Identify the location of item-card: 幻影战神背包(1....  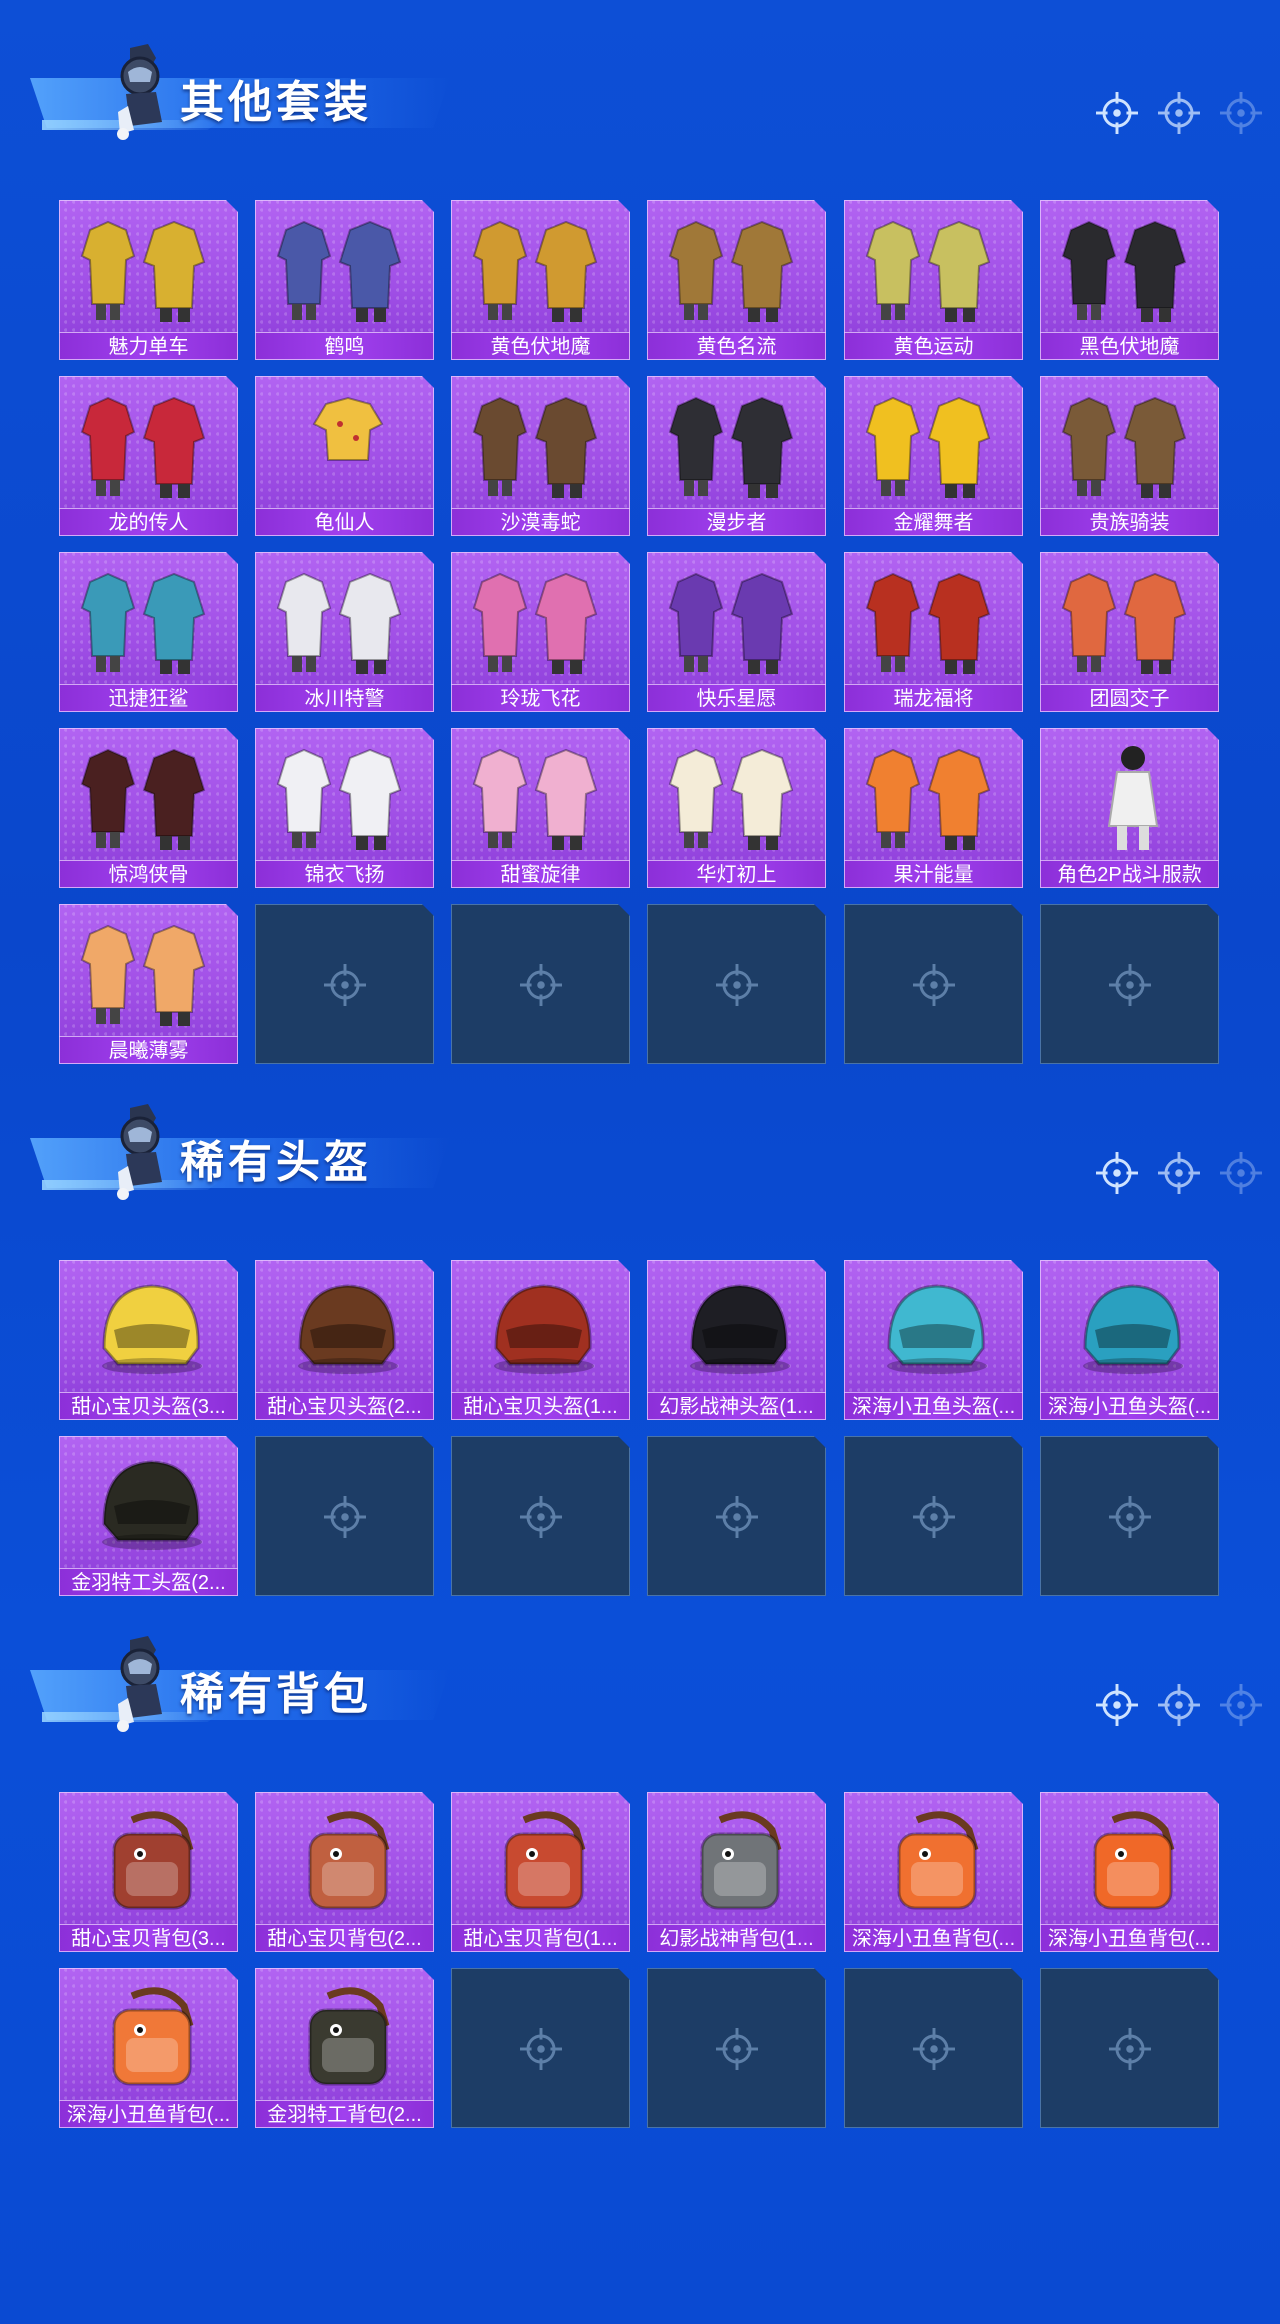
(736, 1872).